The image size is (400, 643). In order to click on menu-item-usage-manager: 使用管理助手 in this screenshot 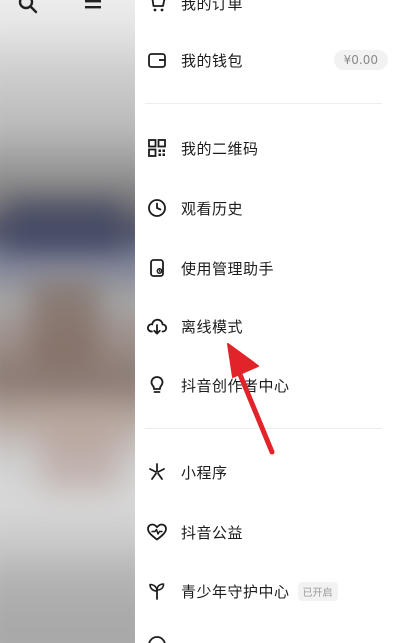, I will do `click(272, 268)`.